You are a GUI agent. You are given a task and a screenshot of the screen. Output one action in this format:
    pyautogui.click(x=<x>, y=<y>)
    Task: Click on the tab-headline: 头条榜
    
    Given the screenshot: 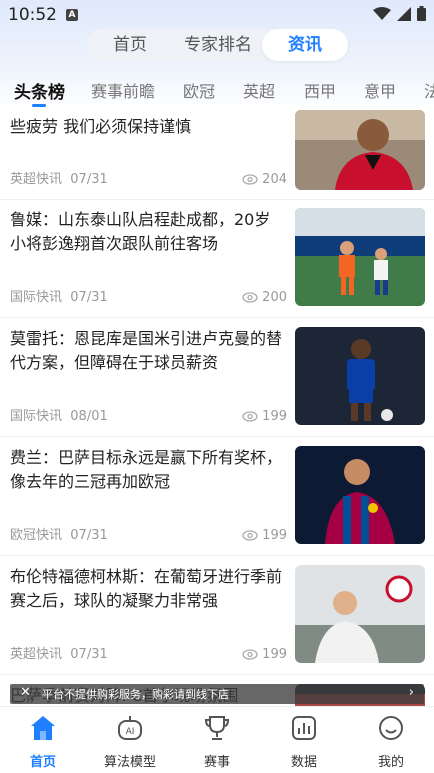 What is the action you would take?
    pyautogui.click(x=39, y=90)
    